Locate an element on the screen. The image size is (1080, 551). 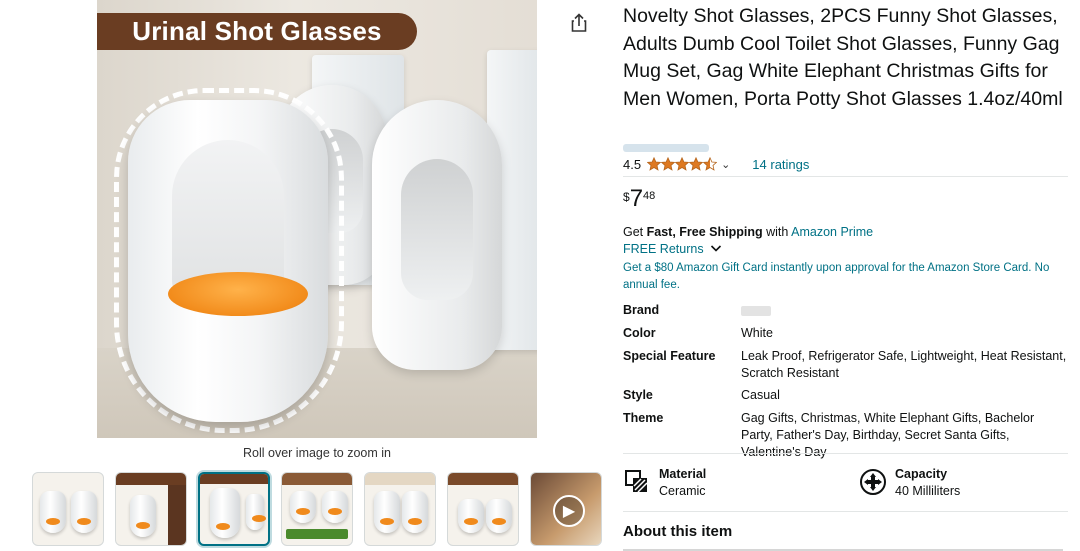
thumb-pair is located at coordinates (68, 509).